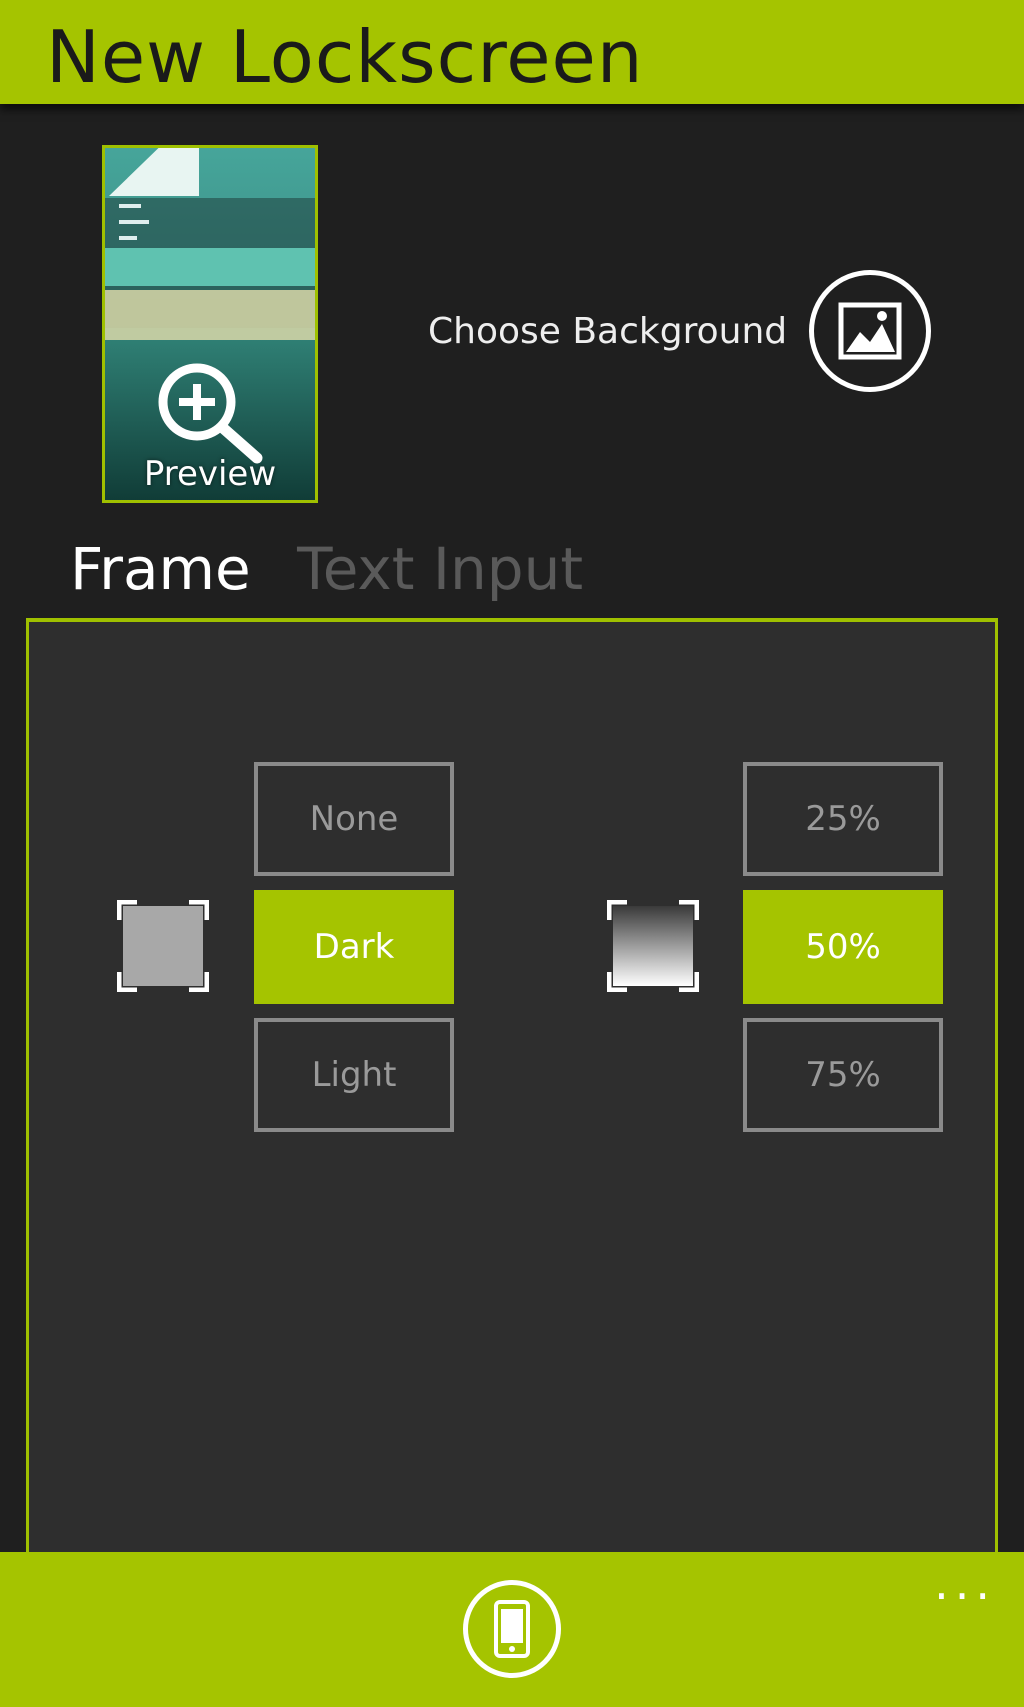  Describe the element at coordinates (160, 569) in the screenshot. I see `tab-frame: Frame` at that location.